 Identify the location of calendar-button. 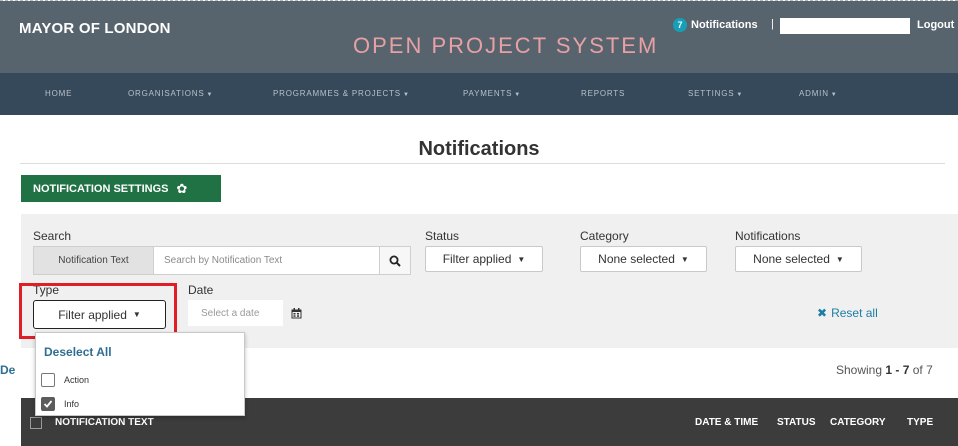
(296, 313).